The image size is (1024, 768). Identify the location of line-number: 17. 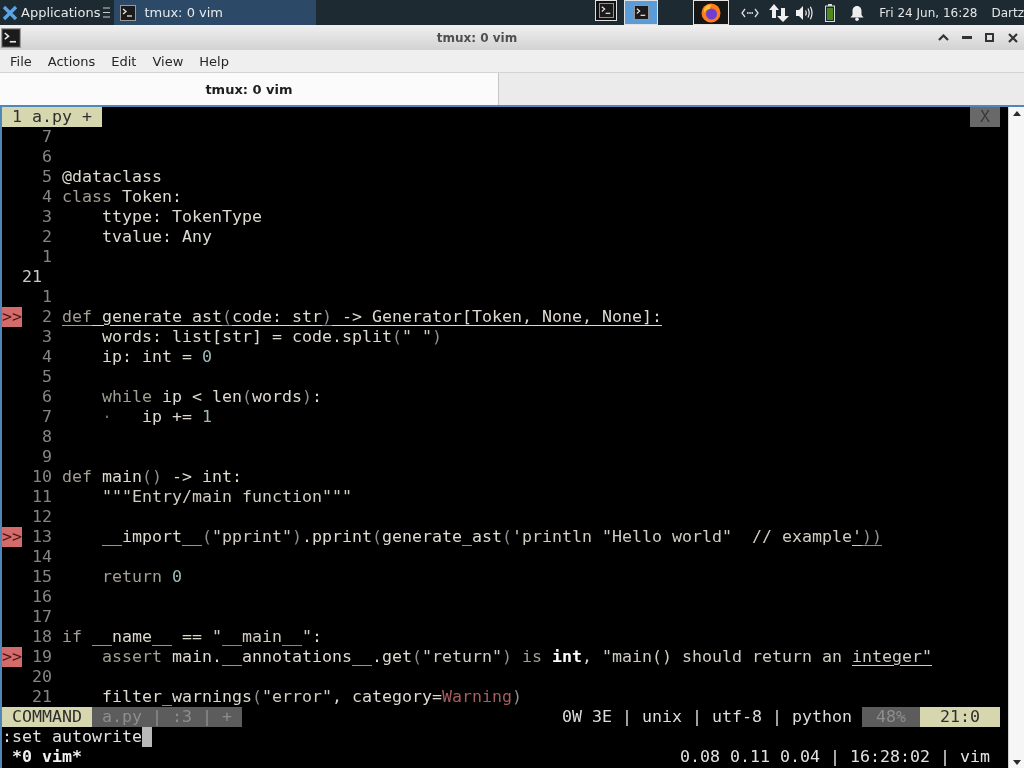
(42, 617).